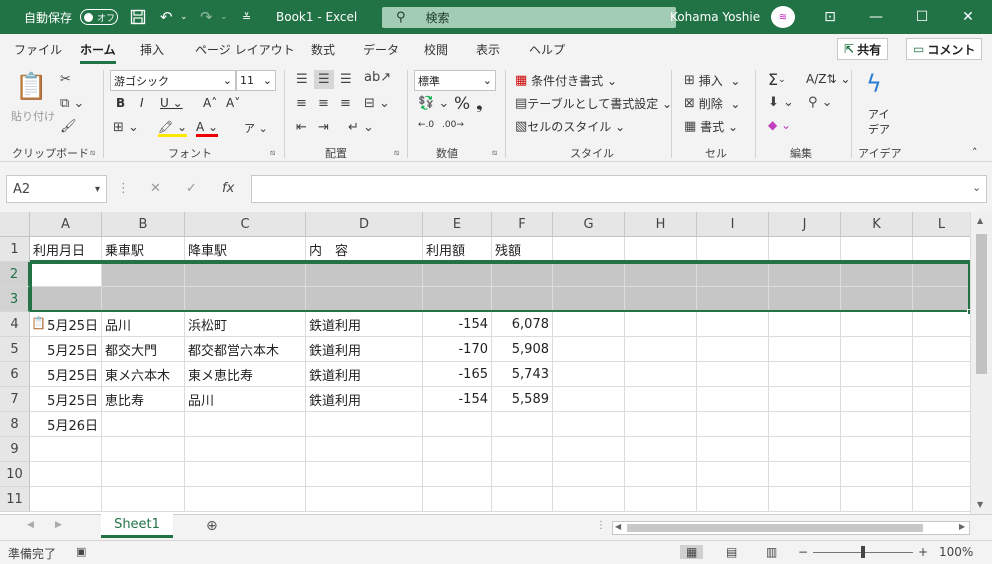 The width and height of the screenshot is (992, 564). What do you see at coordinates (377, 77) in the screenshot?
I see `orientation-icon: ab↗` at bounding box center [377, 77].